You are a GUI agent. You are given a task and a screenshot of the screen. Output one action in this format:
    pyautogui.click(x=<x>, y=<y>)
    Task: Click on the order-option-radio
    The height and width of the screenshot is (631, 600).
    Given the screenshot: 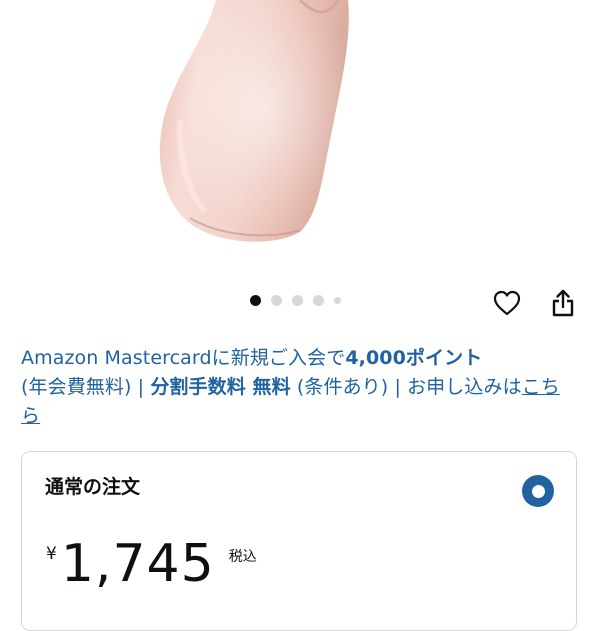 What is the action you would take?
    pyautogui.click(x=538, y=491)
    